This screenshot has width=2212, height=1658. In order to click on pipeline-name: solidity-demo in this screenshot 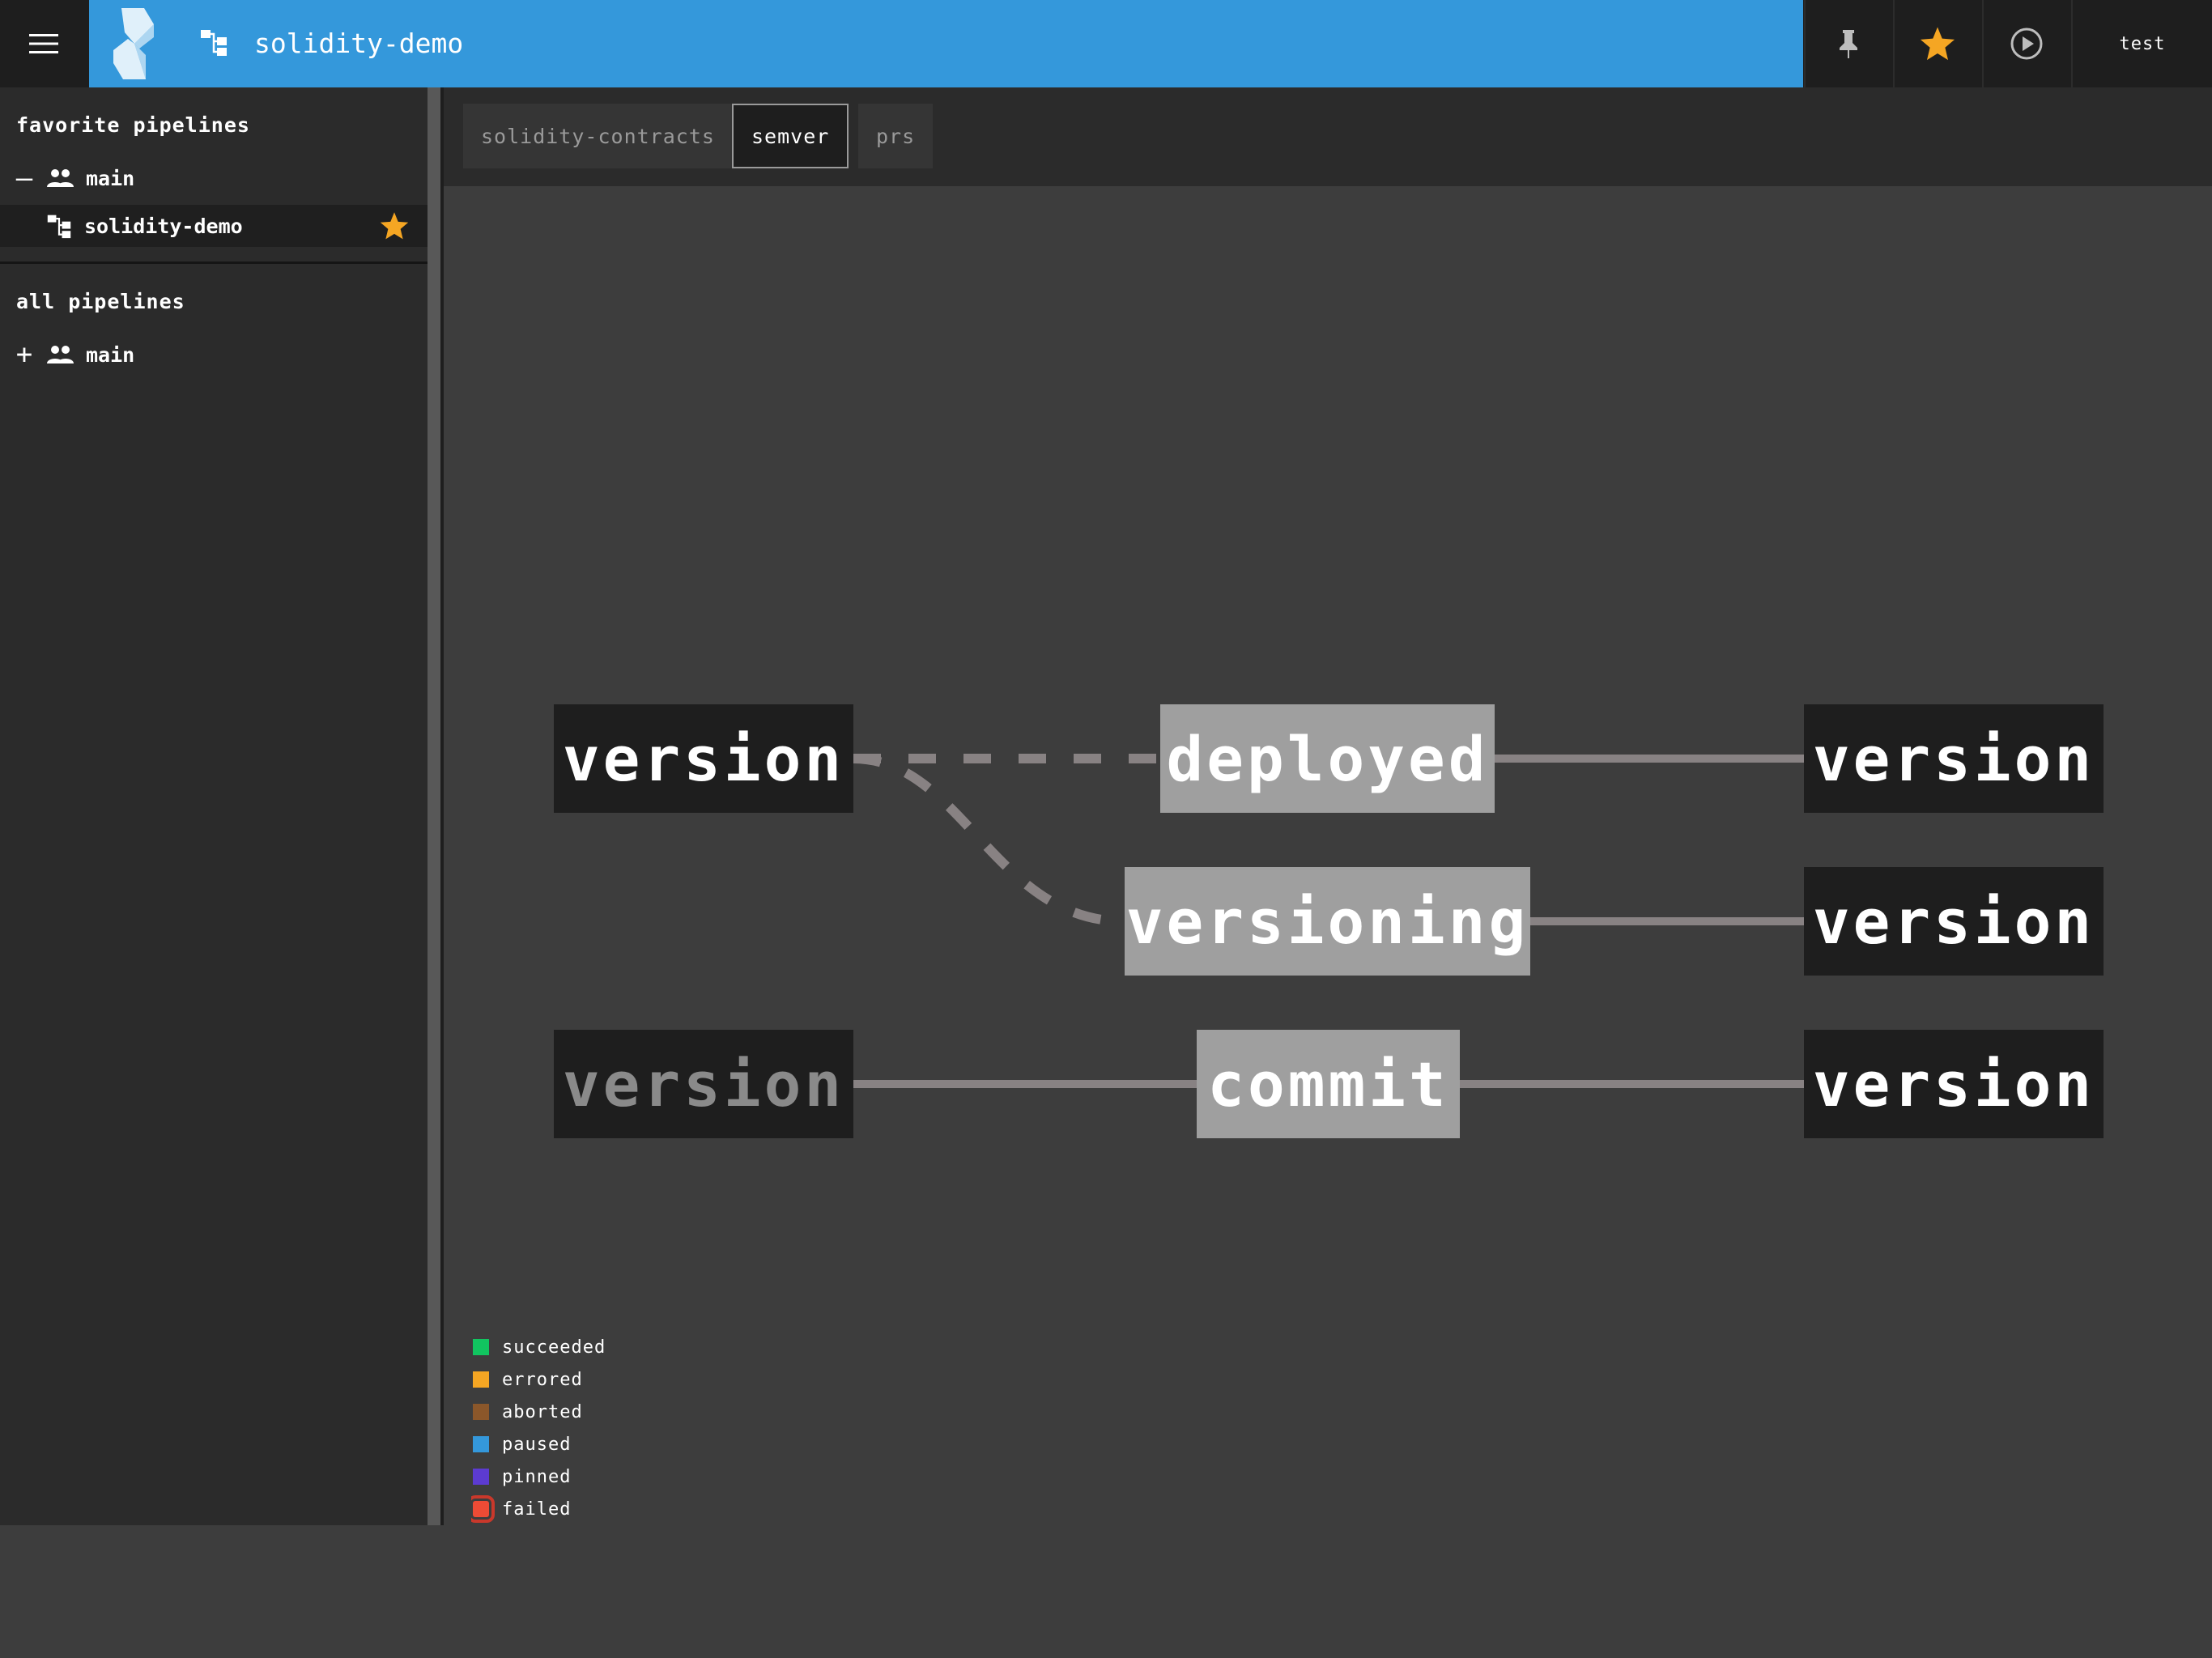, I will do `click(163, 226)`.